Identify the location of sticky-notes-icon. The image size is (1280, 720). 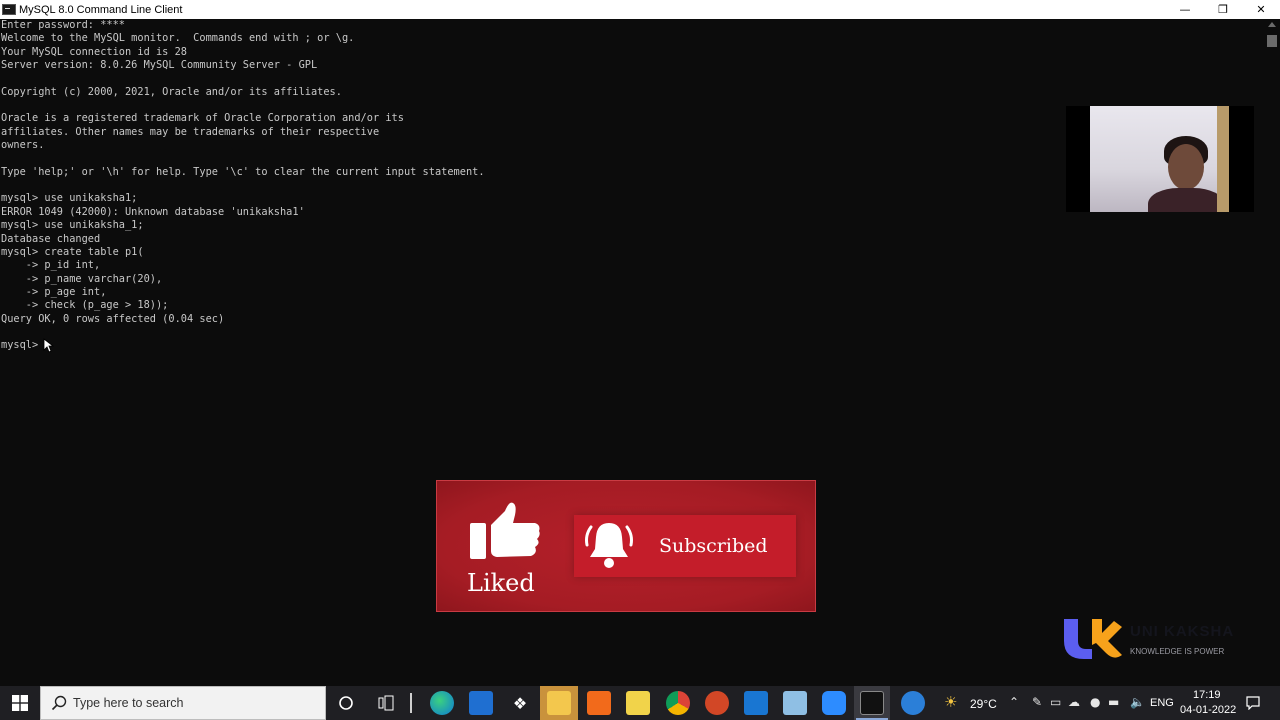
(638, 703).